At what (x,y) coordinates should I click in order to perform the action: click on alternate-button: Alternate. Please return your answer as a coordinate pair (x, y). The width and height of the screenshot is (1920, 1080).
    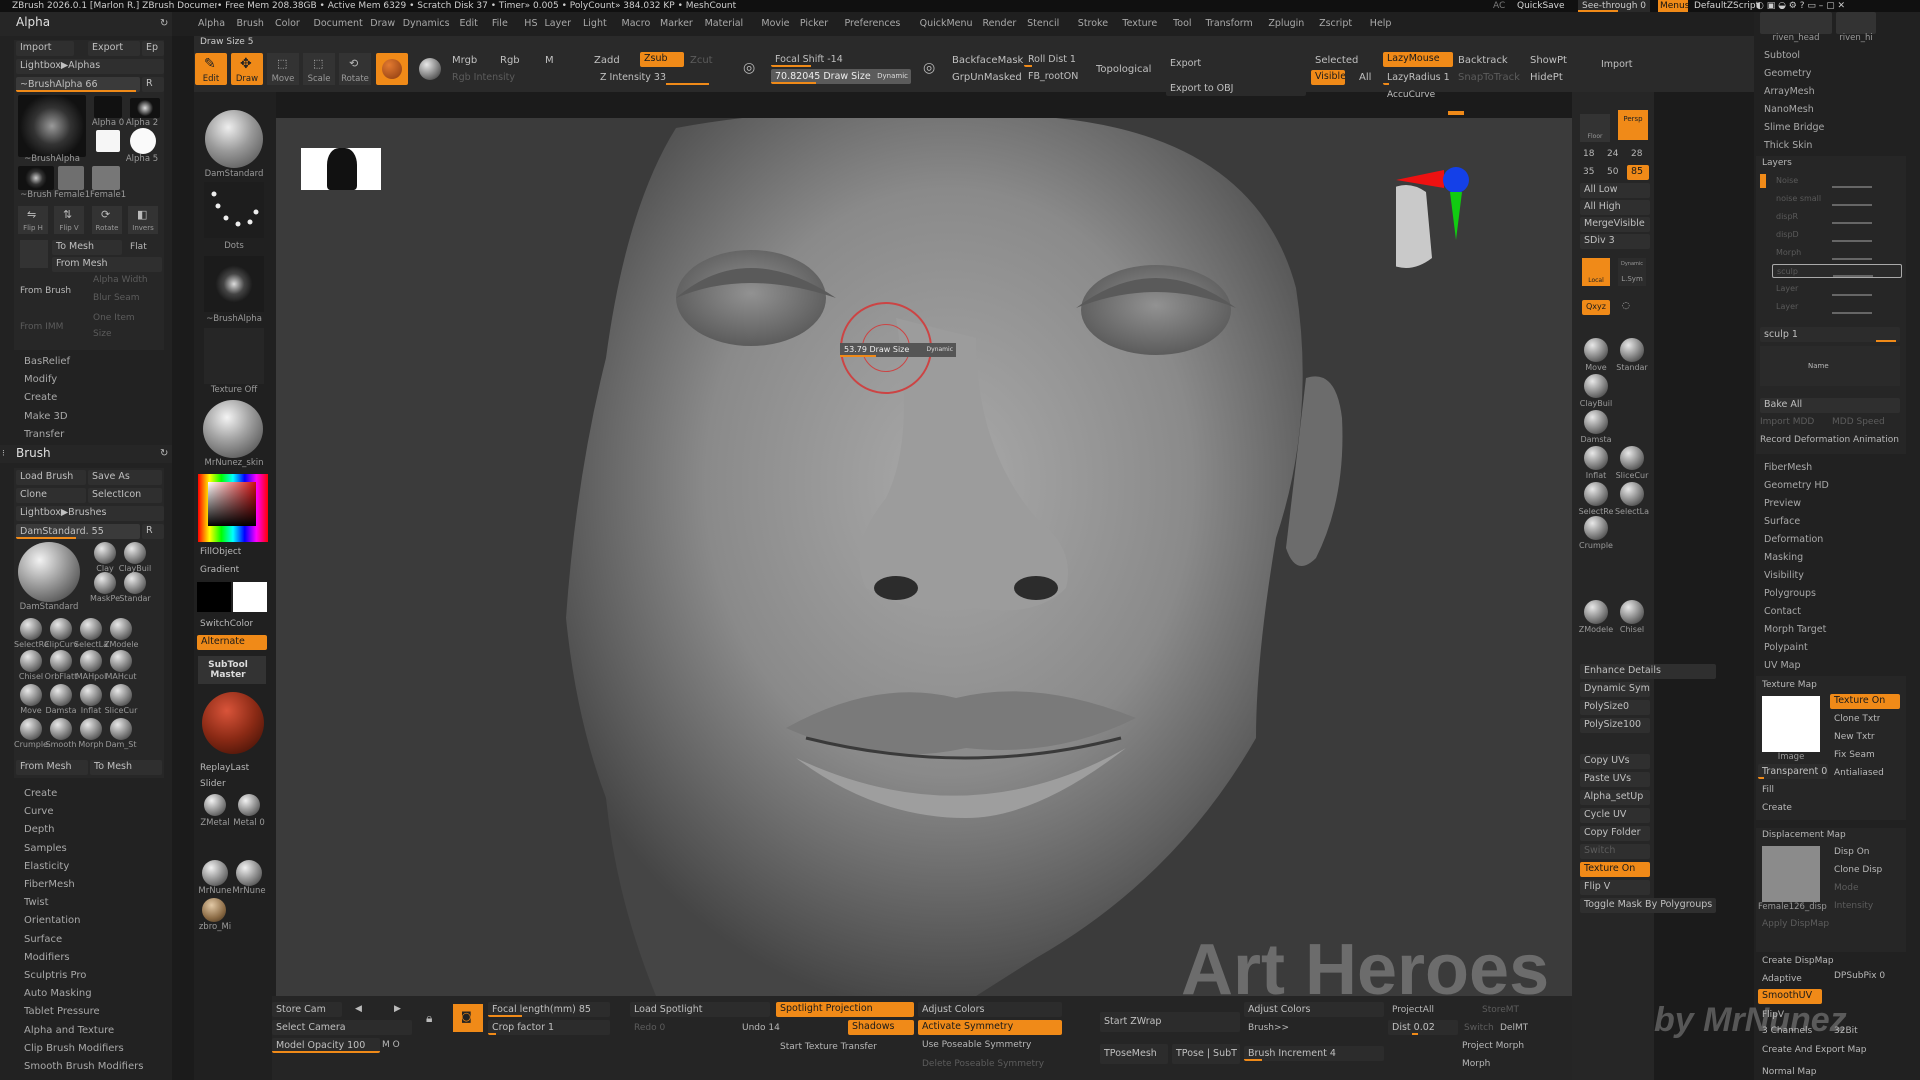
    Looking at the image, I should click on (232, 642).